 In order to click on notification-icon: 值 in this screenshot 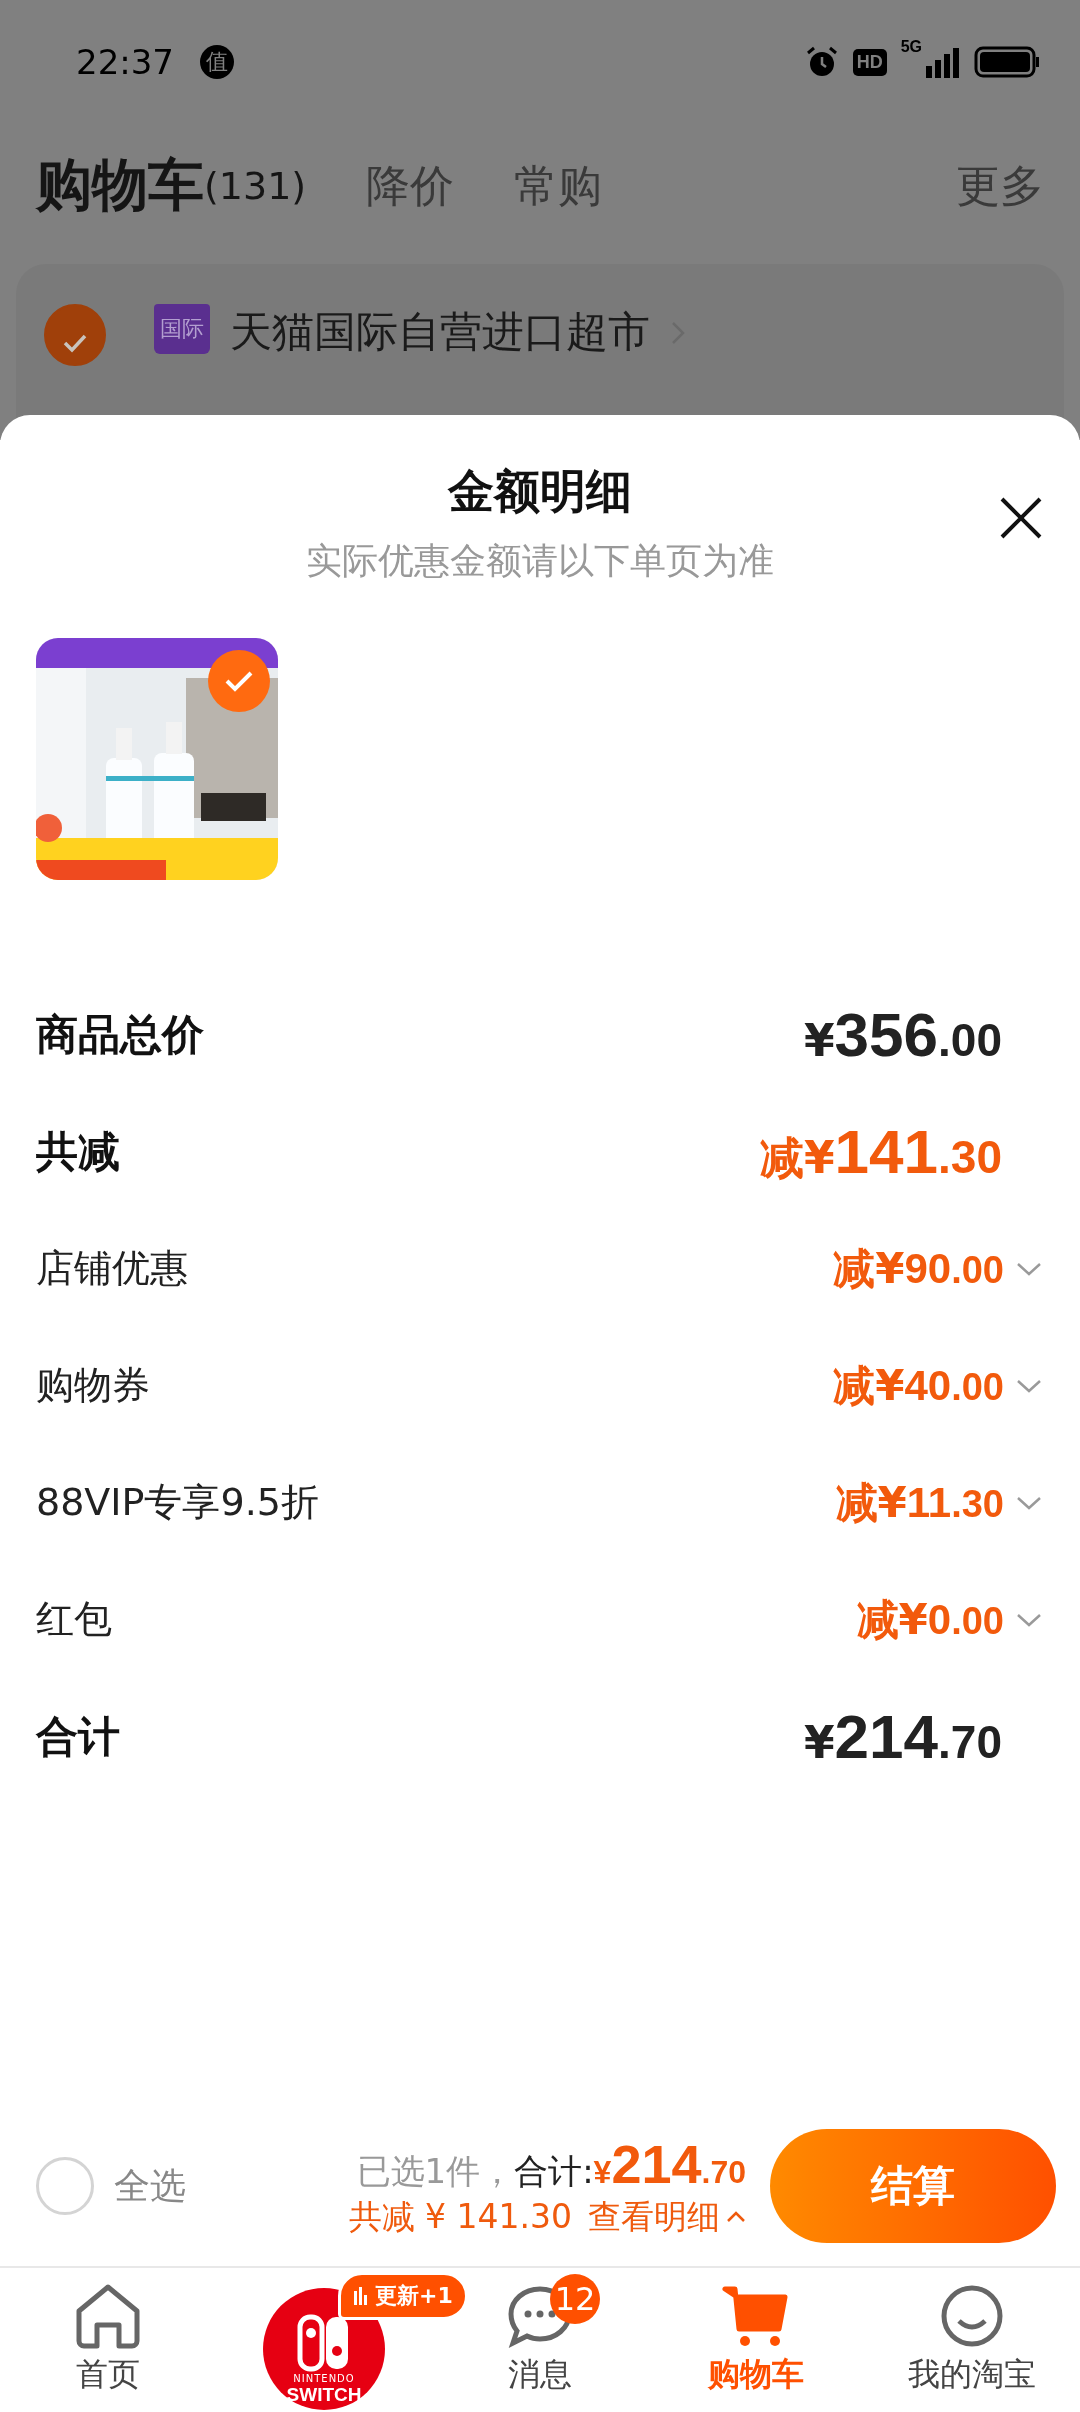, I will do `click(217, 62)`.